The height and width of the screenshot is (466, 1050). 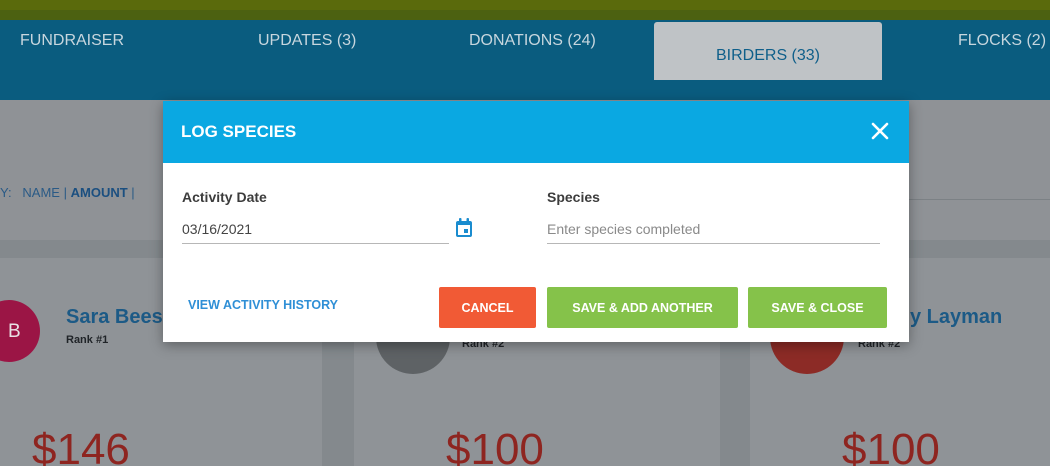 What do you see at coordinates (224, 197) in the screenshot?
I see `activity-date-label: Activity Date` at bounding box center [224, 197].